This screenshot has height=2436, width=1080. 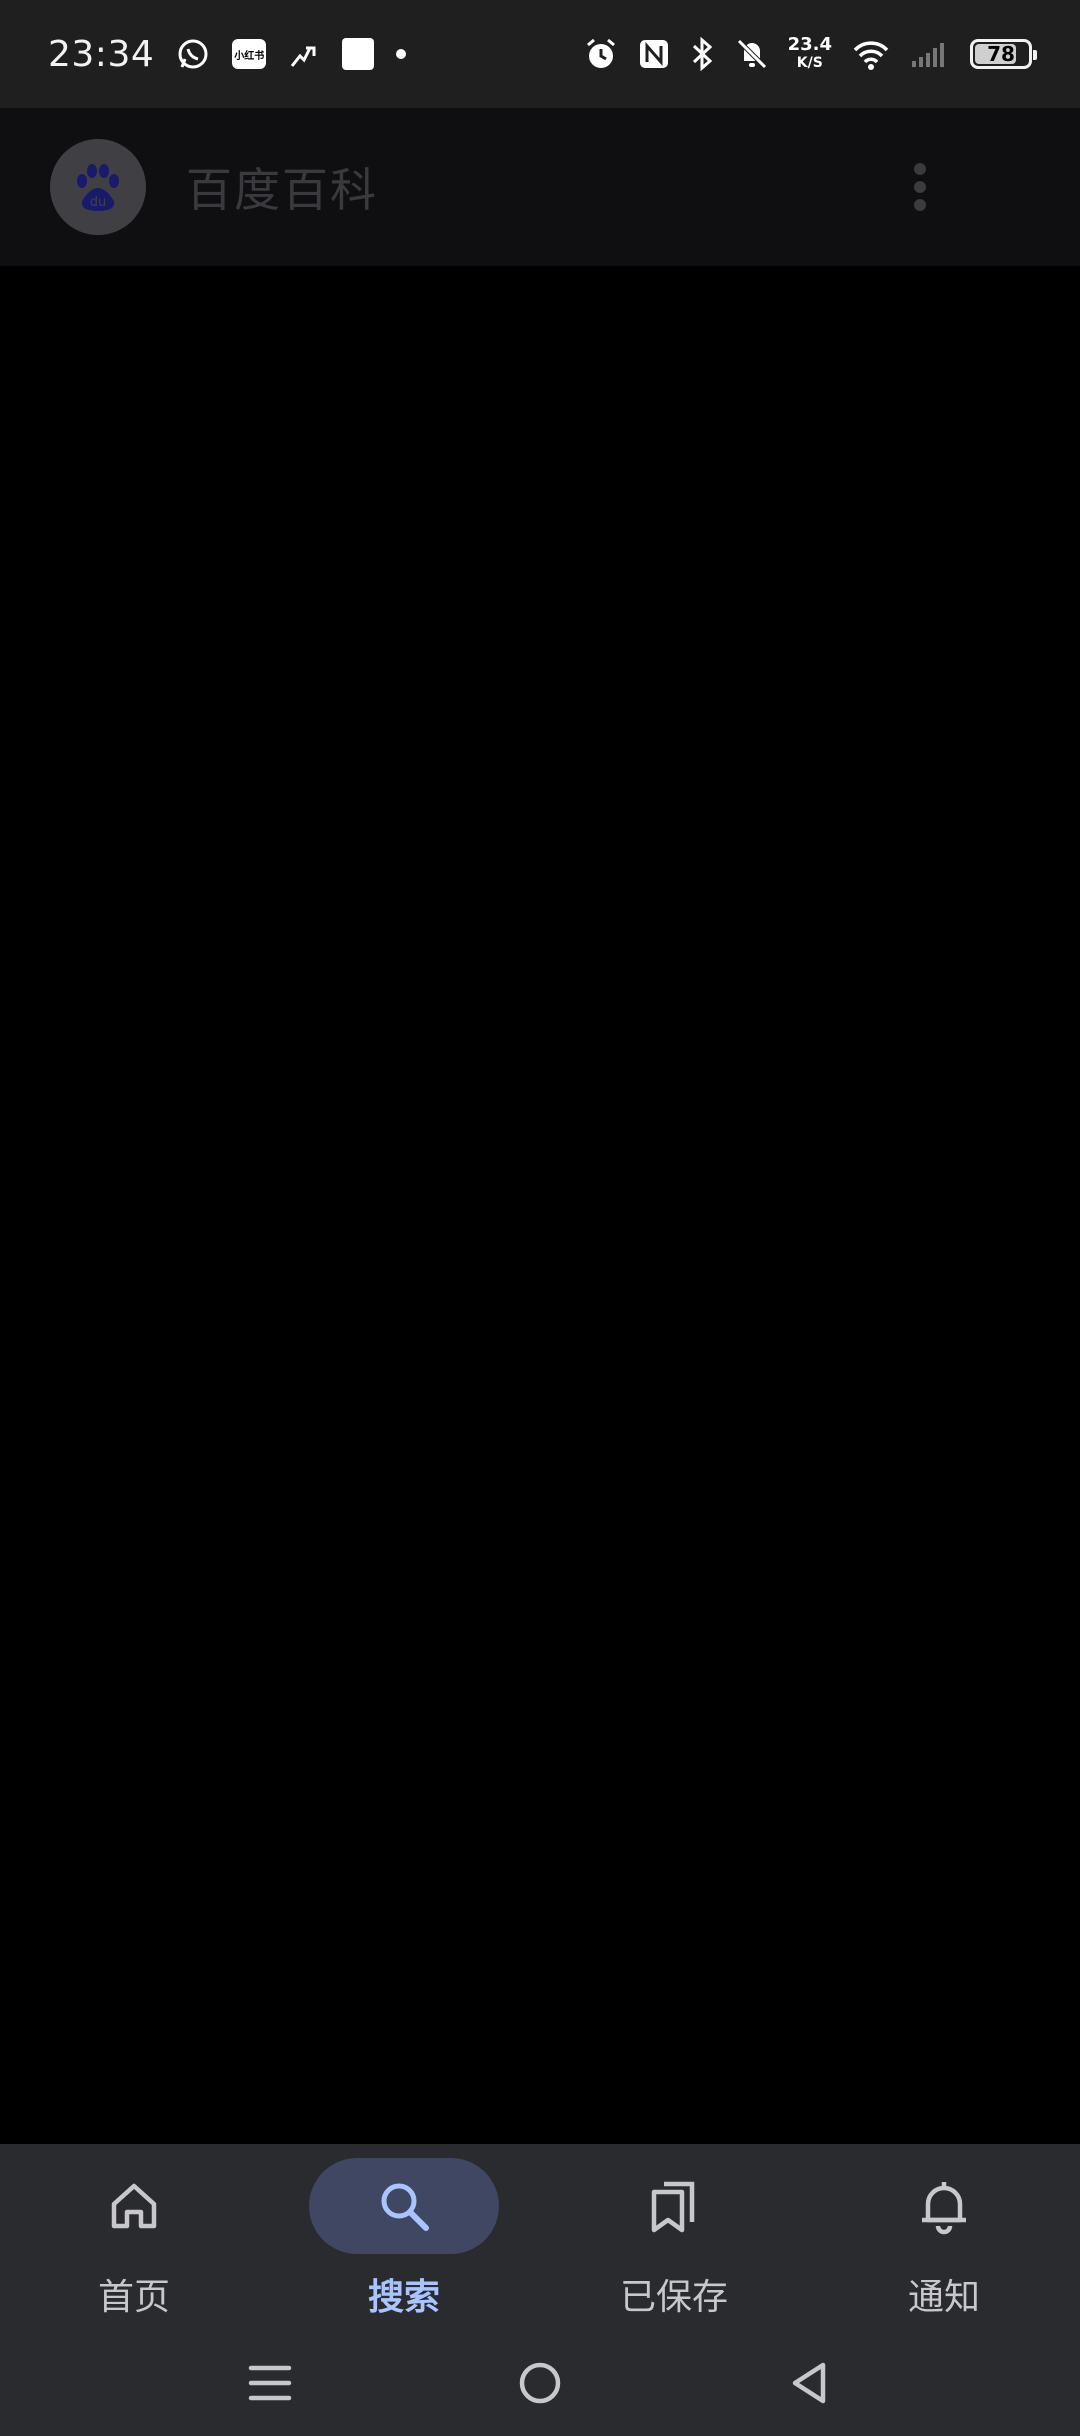 What do you see at coordinates (943, 2297) in the screenshot?
I see `nav-label-notifications: 通知` at bounding box center [943, 2297].